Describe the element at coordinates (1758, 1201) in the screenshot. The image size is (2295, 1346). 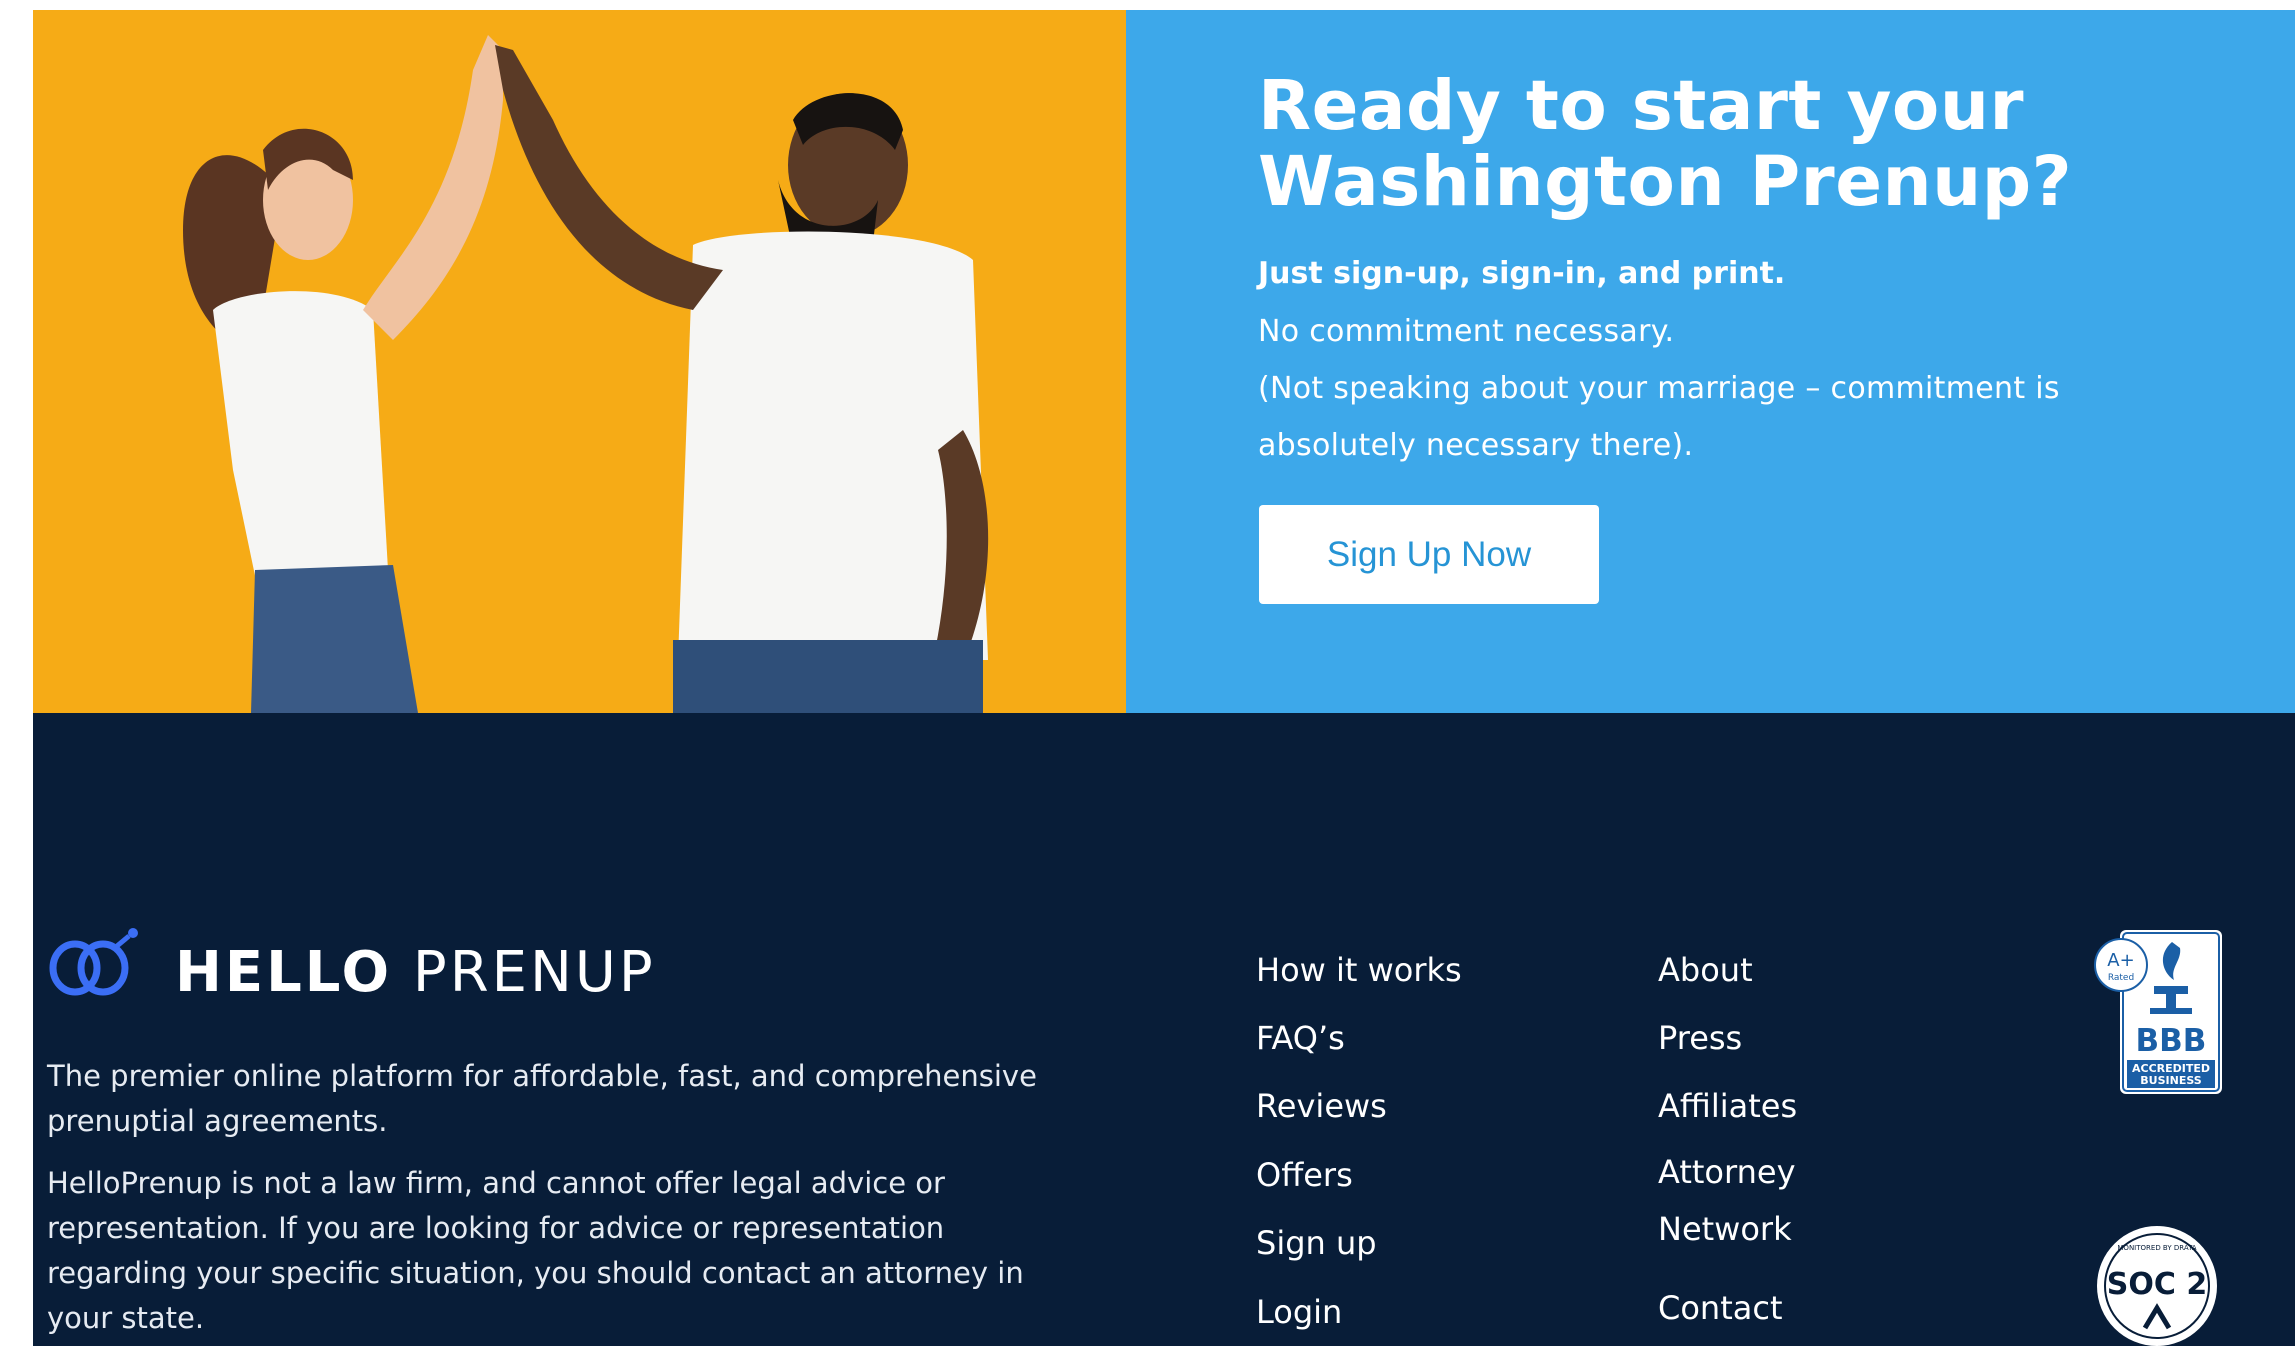
I see `footer-link-attorney-network: Attorney Network` at that location.